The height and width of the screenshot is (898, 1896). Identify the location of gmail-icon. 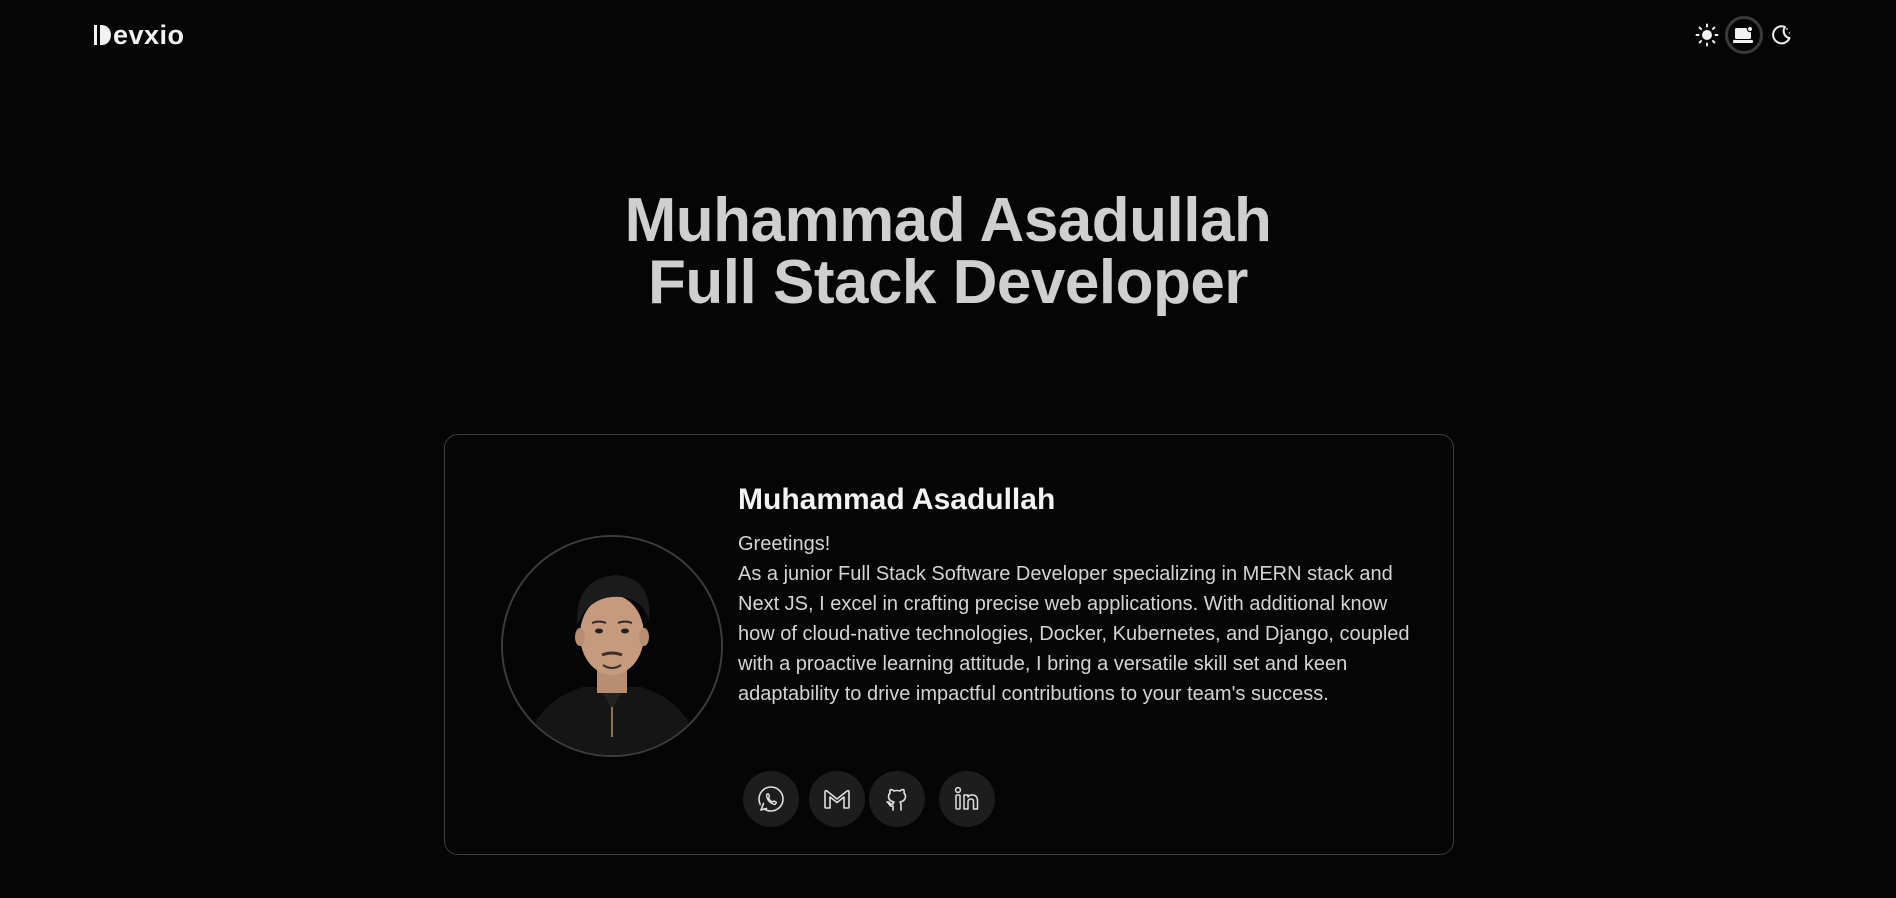
(837, 799).